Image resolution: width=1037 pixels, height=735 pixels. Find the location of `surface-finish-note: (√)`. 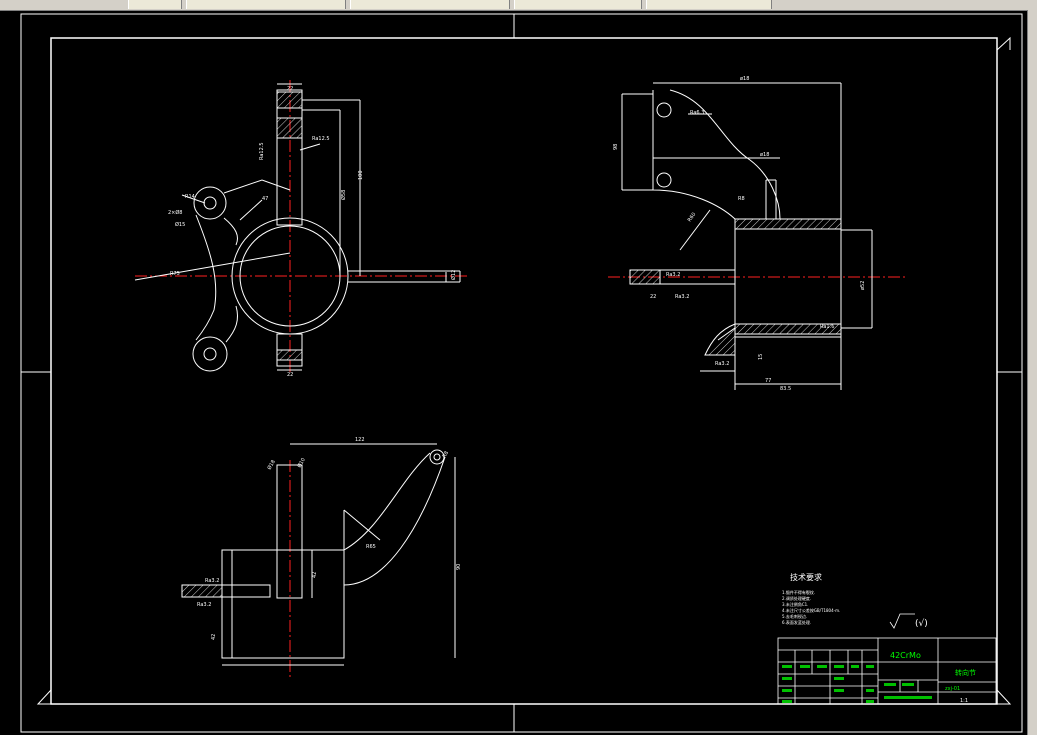

surface-finish-note: (√) is located at coordinates (921, 623).